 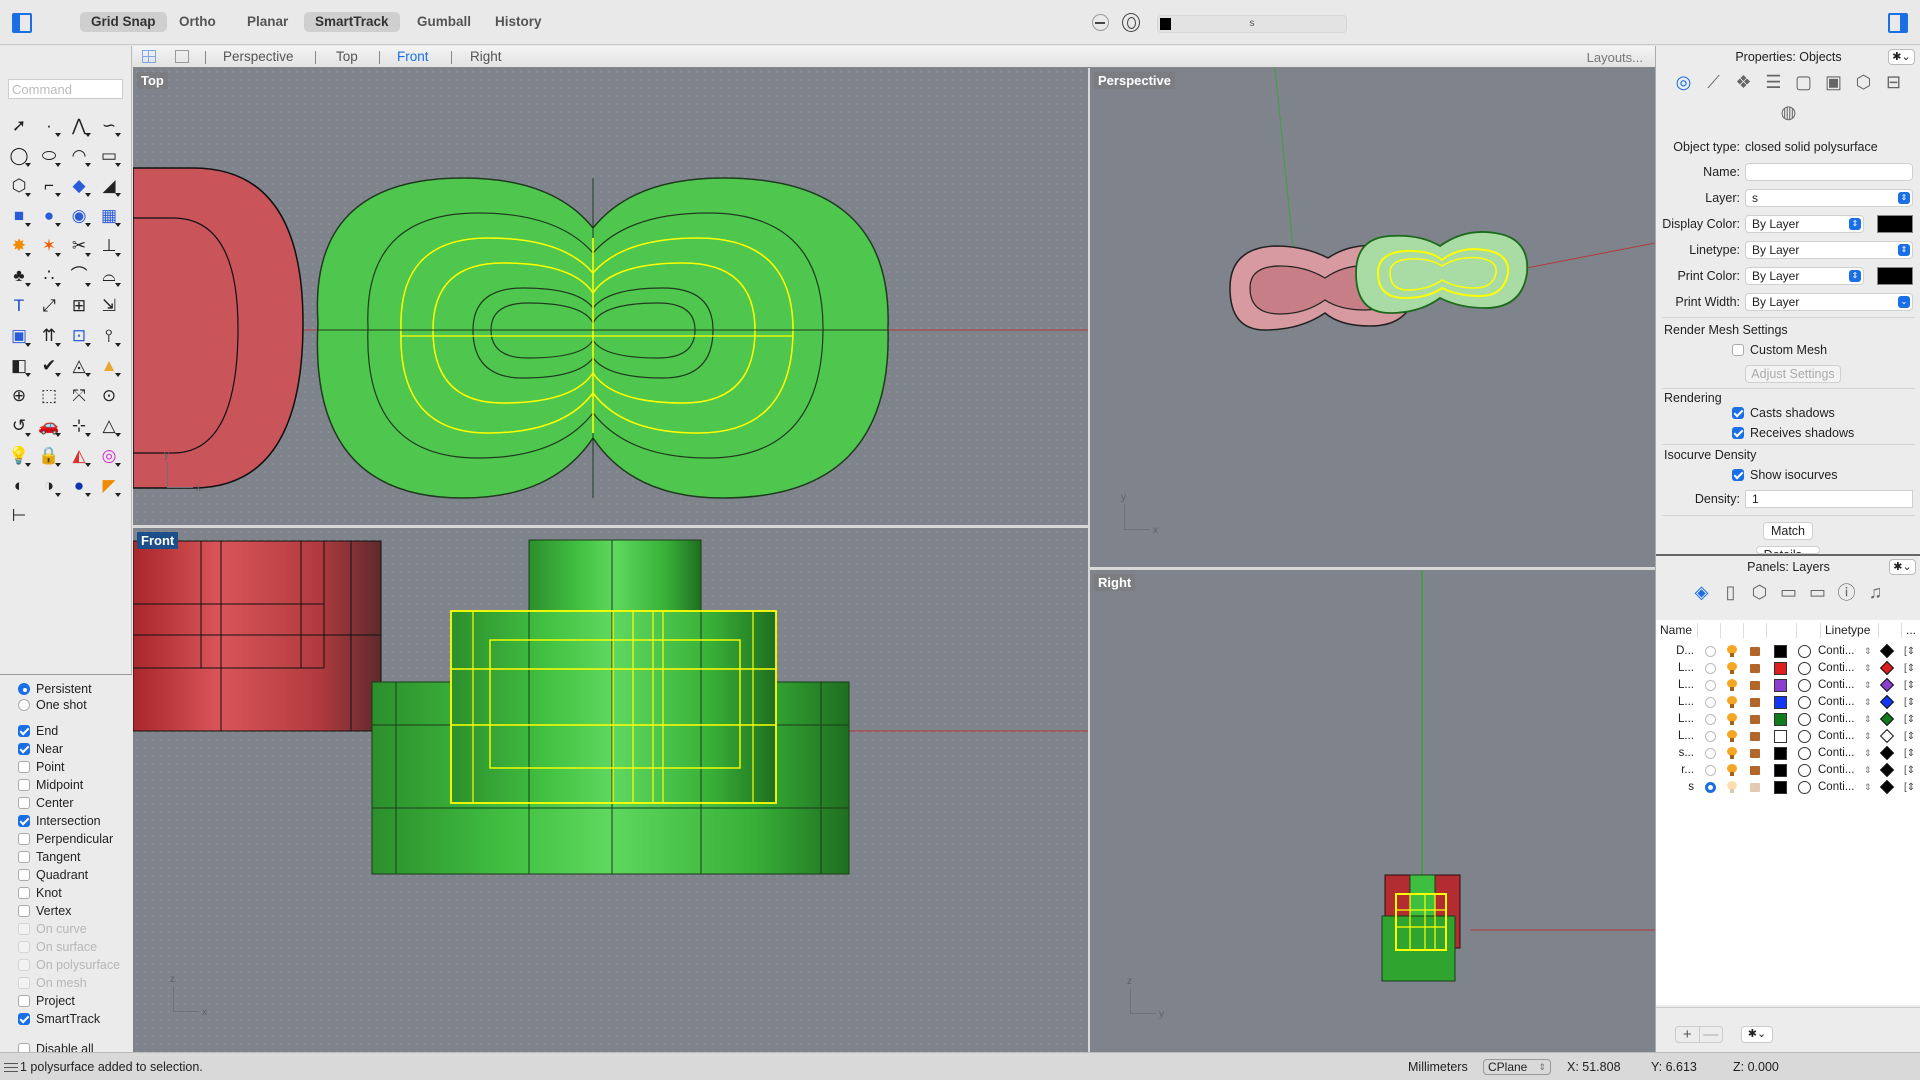 I want to click on dimension-tool-icon: ⊢, so click(x=19, y=515).